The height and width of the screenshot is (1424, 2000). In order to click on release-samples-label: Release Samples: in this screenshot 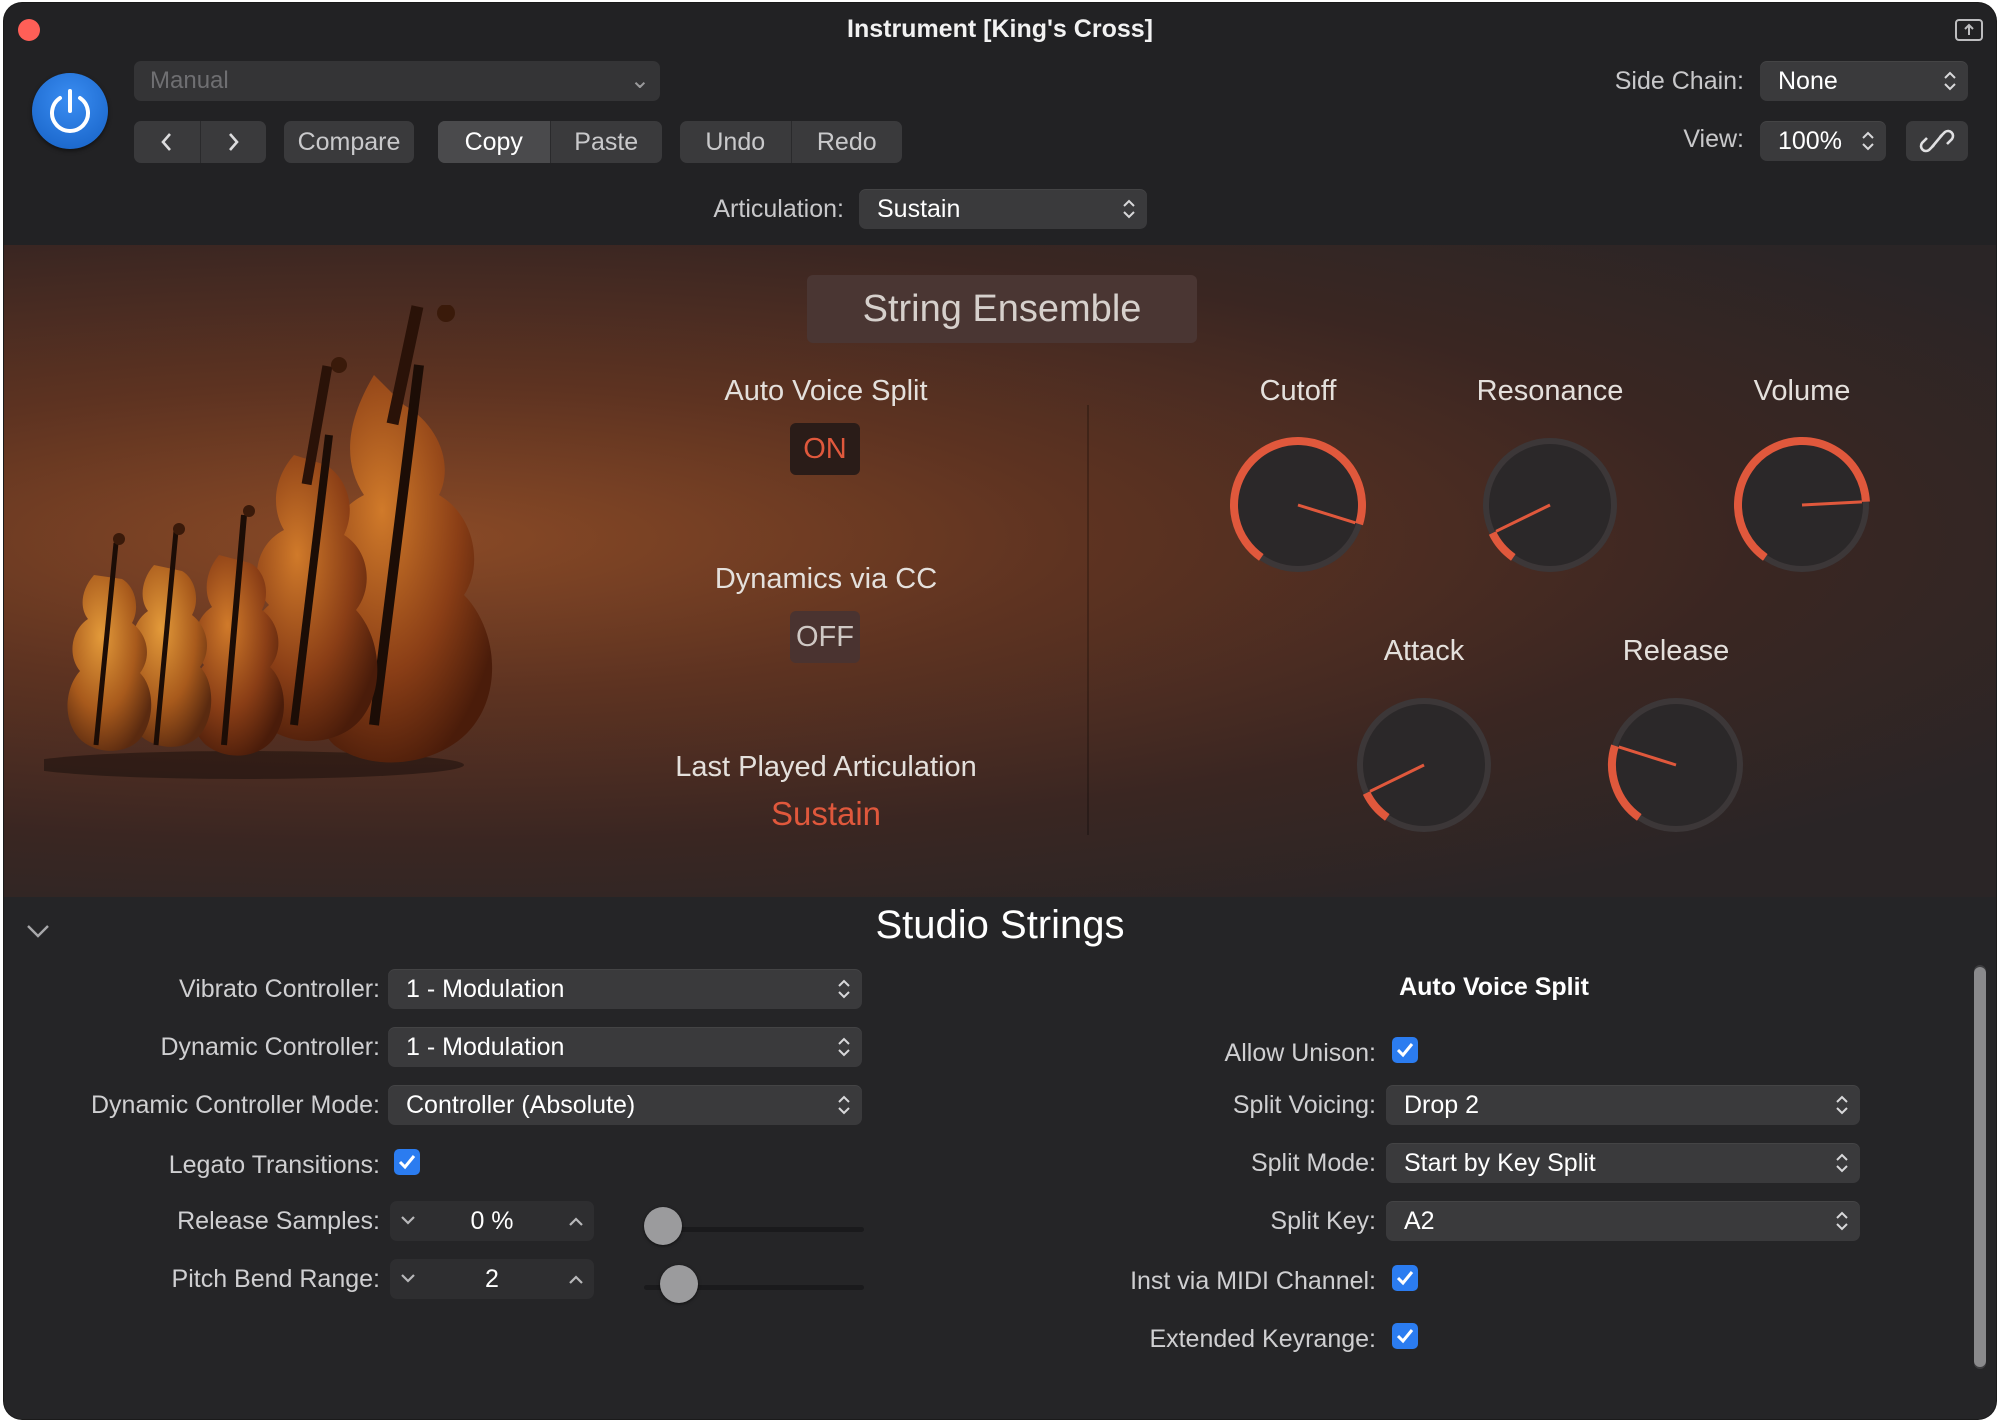, I will do `click(278, 1221)`.